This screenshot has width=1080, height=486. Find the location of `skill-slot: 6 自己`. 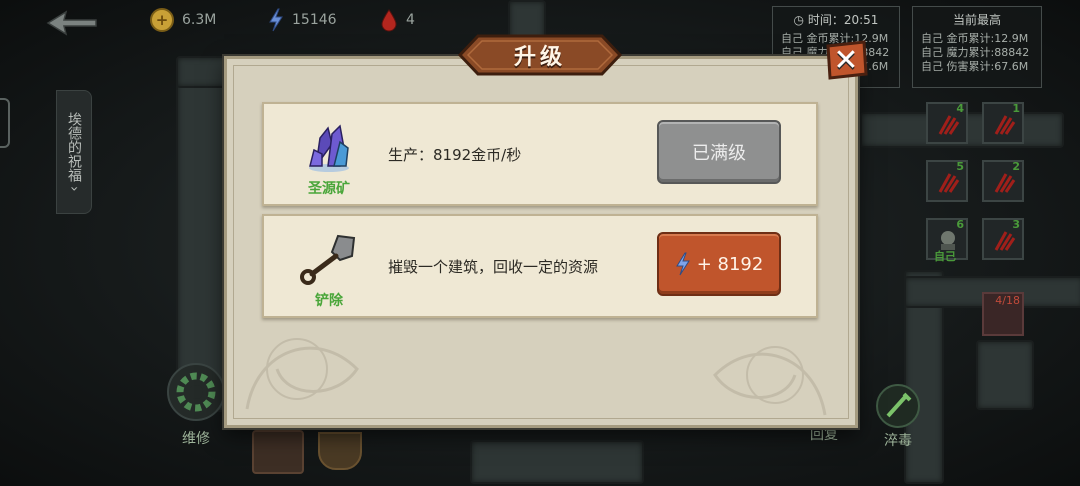

skill-slot: 6 自己 is located at coordinates (947, 240).